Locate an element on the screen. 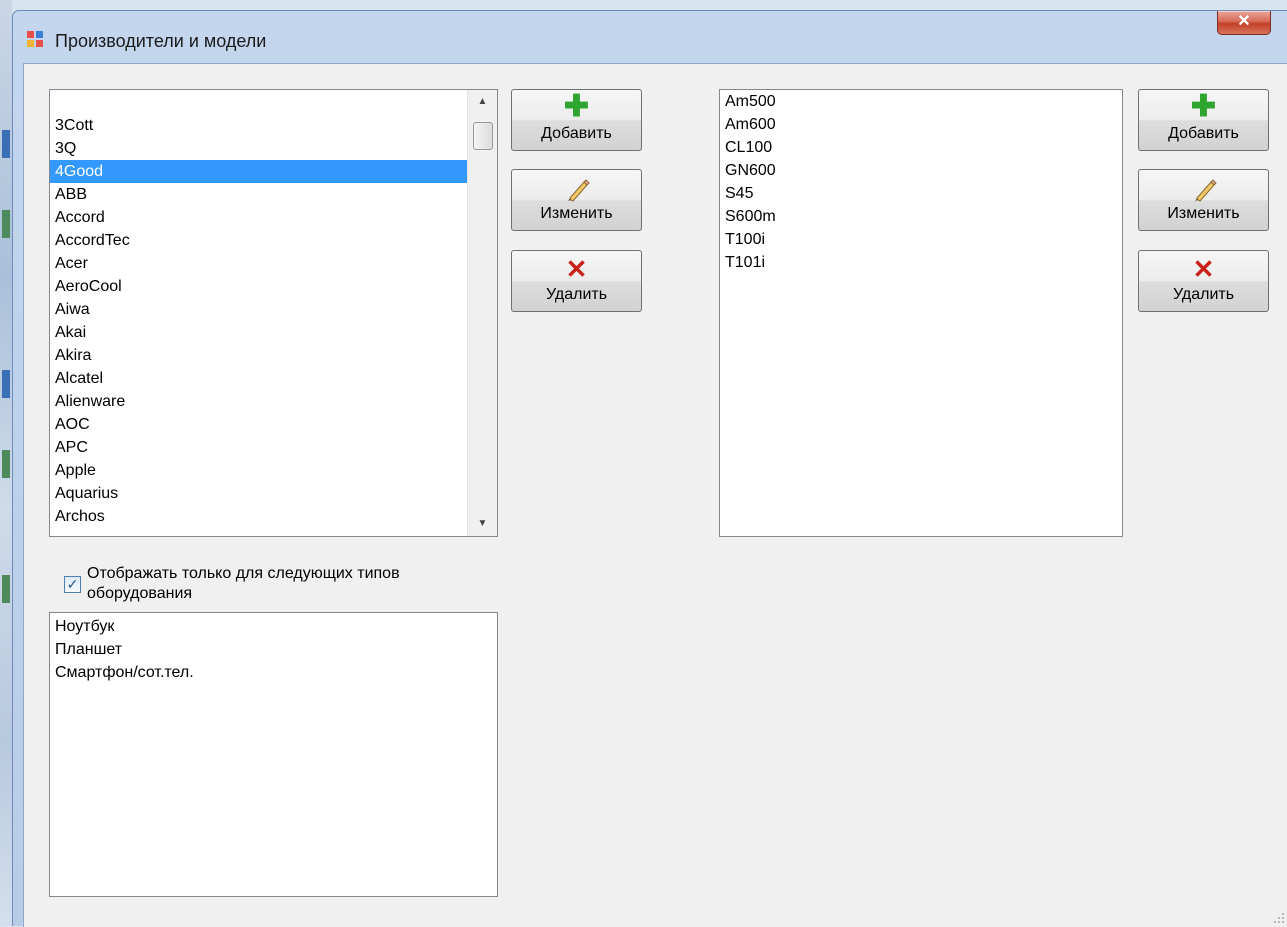 This screenshot has width=1287, height=927. manufacturer-list-item: Akira is located at coordinates (258, 355).